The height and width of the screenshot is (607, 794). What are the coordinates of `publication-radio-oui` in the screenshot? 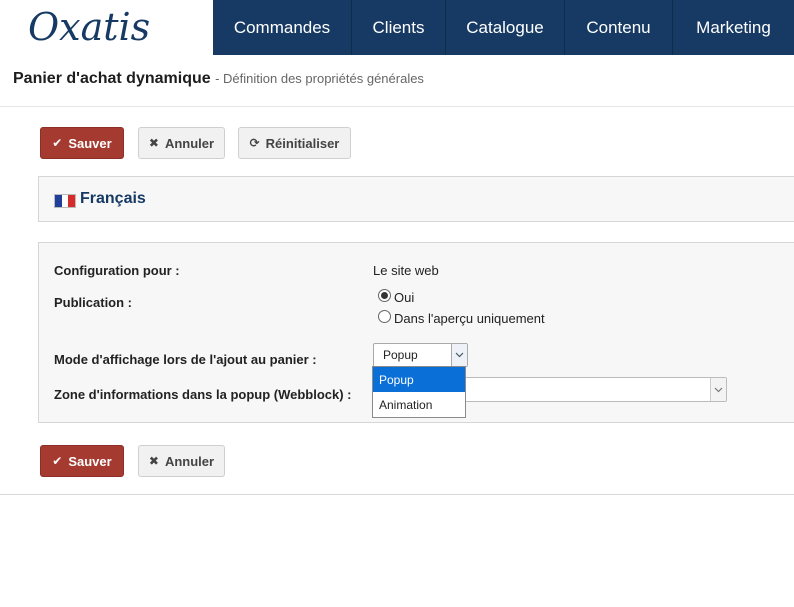 It's located at (384, 295).